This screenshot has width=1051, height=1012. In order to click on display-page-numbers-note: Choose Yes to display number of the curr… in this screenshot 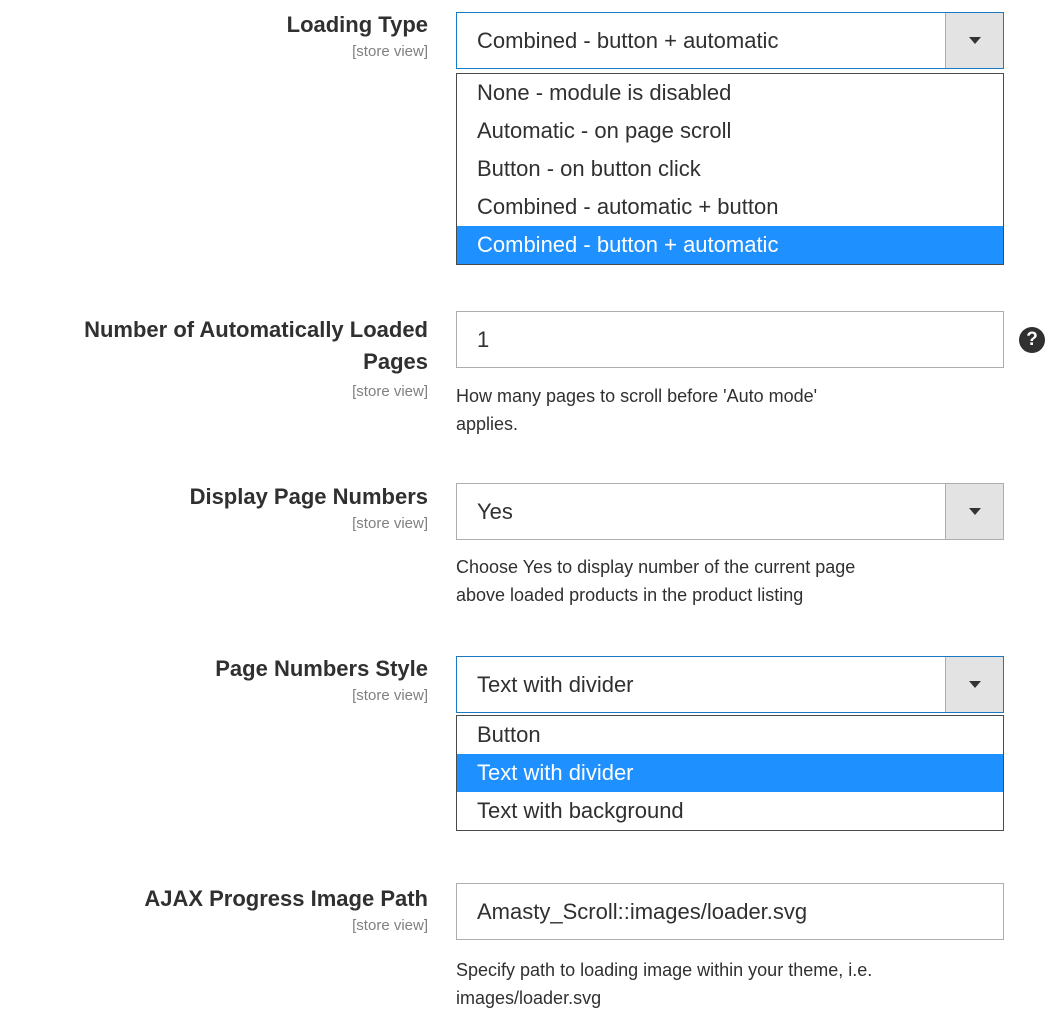, I will do `click(726, 581)`.